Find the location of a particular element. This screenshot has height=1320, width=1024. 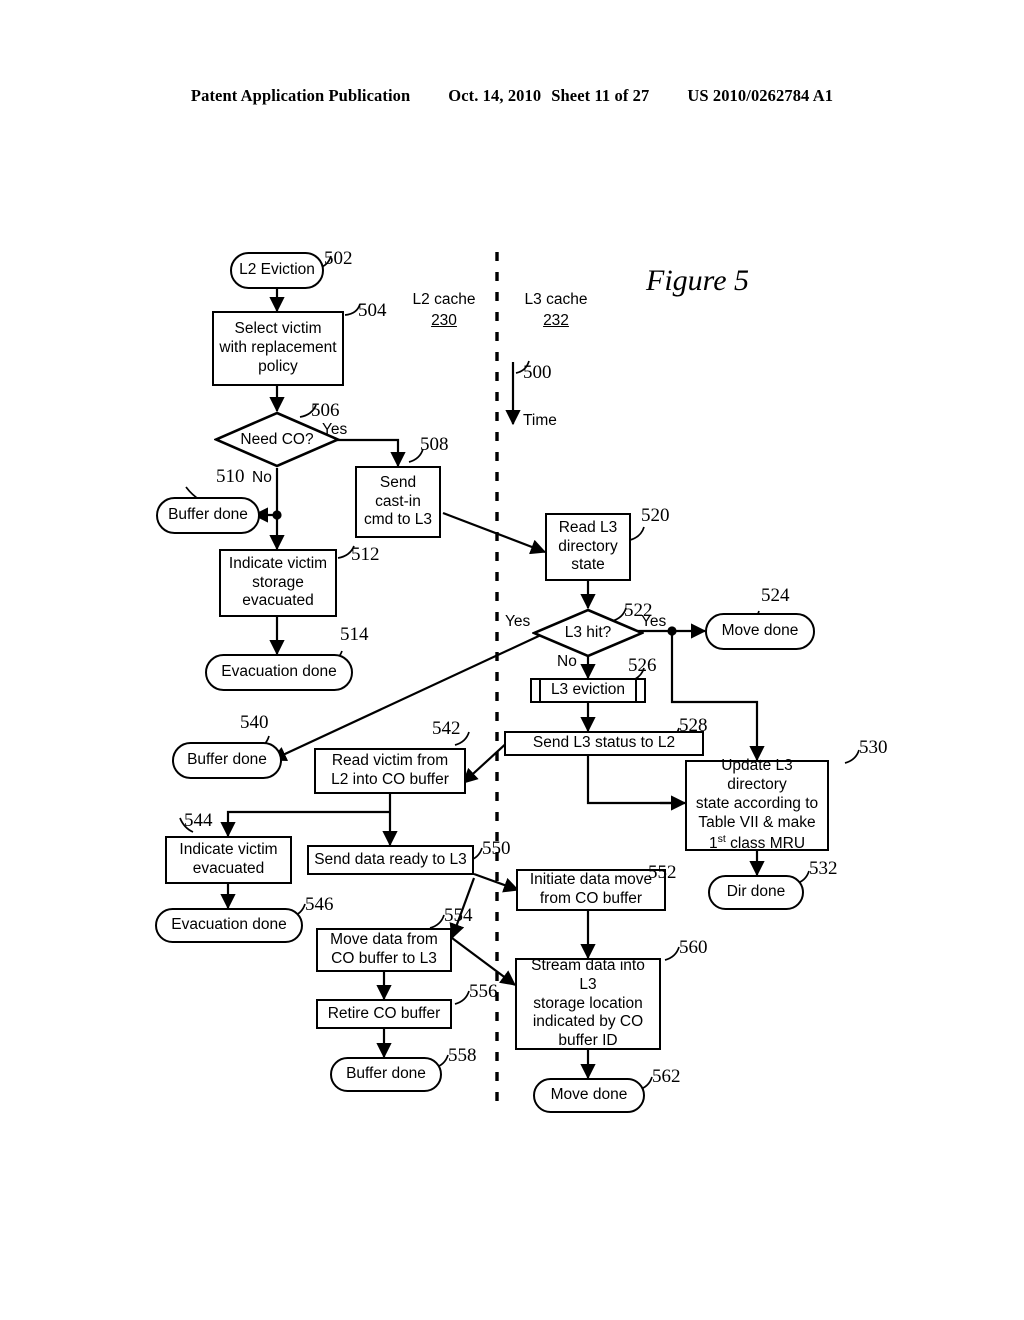

node-510-label: Buffer done is located at coordinates (208, 515).